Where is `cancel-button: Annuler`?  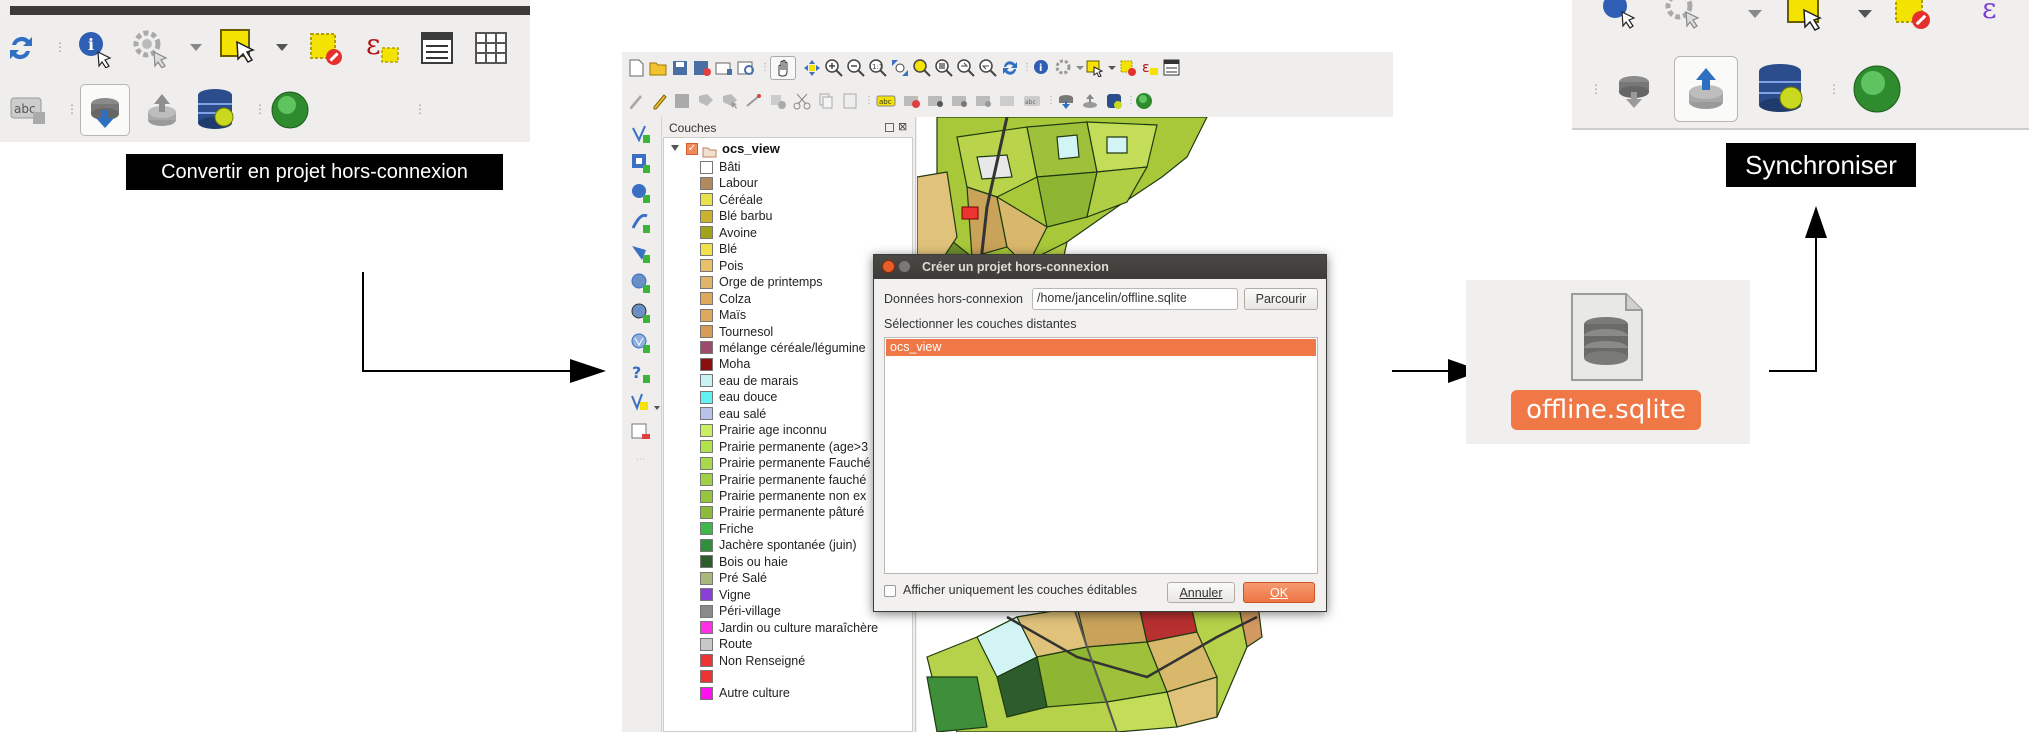 cancel-button: Annuler is located at coordinates (1201, 592).